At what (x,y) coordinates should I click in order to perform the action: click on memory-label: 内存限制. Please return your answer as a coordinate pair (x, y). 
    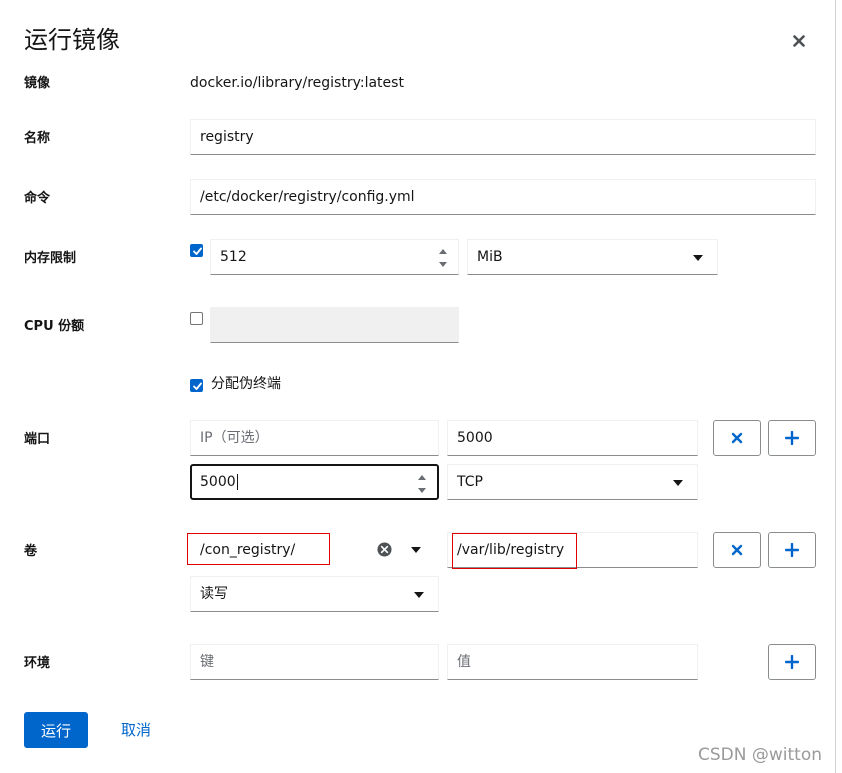
    Looking at the image, I should click on (50, 258).